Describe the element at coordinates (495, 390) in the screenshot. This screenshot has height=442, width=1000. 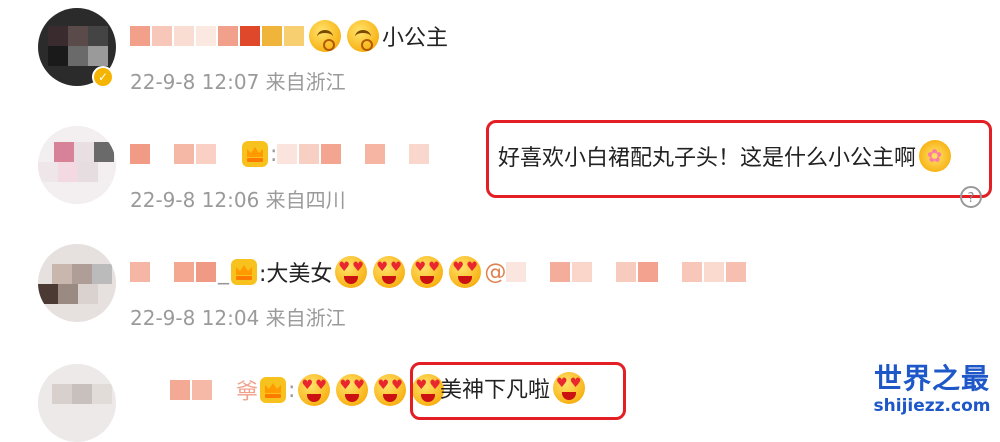
I see `comment-text: 美神下凡啦` at that location.